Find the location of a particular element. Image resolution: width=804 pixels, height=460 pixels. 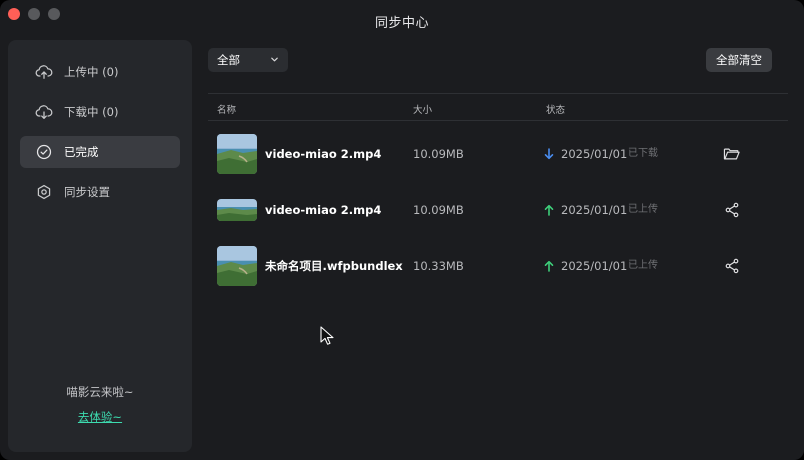

sidebar-item-uploading: 上传中 (0) is located at coordinates (100, 72).